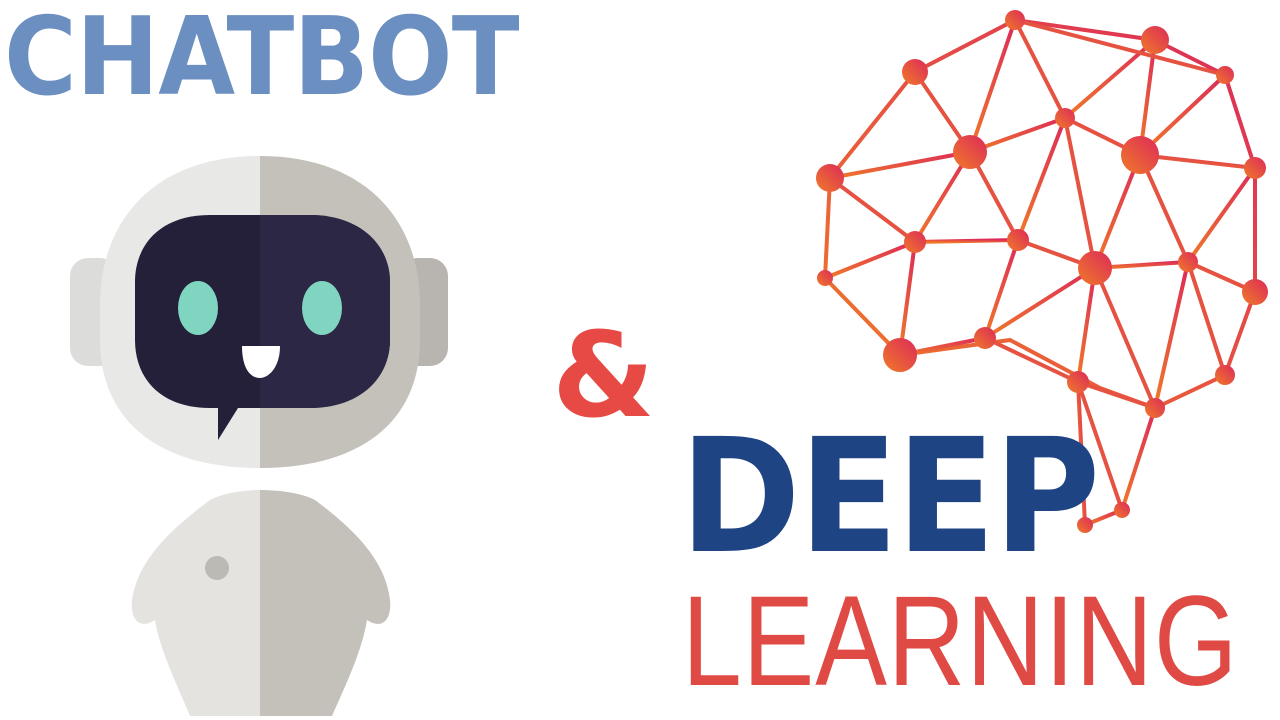 The width and height of the screenshot is (1280, 720). What do you see at coordinates (603, 375) in the screenshot?
I see `ampersand: &` at bounding box center [603, 375].